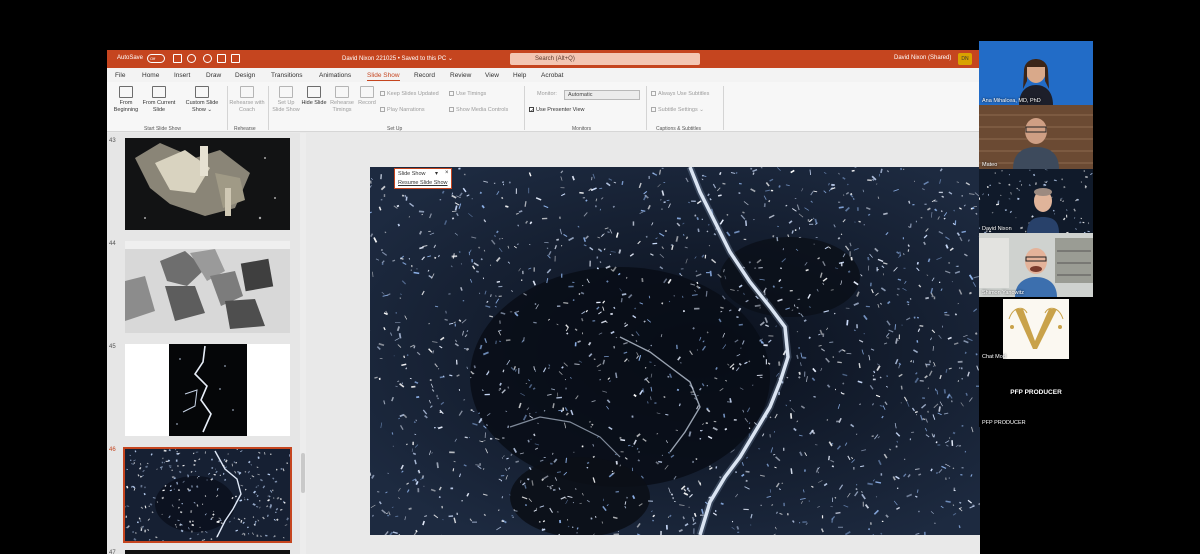 Image resolution: width=1200 pixels, height=554 pixels. What do you see at coordinates (602, 95) in the screenshot?
I see `monitor-dropdown: Automatic` at bounding box center [602, 95].